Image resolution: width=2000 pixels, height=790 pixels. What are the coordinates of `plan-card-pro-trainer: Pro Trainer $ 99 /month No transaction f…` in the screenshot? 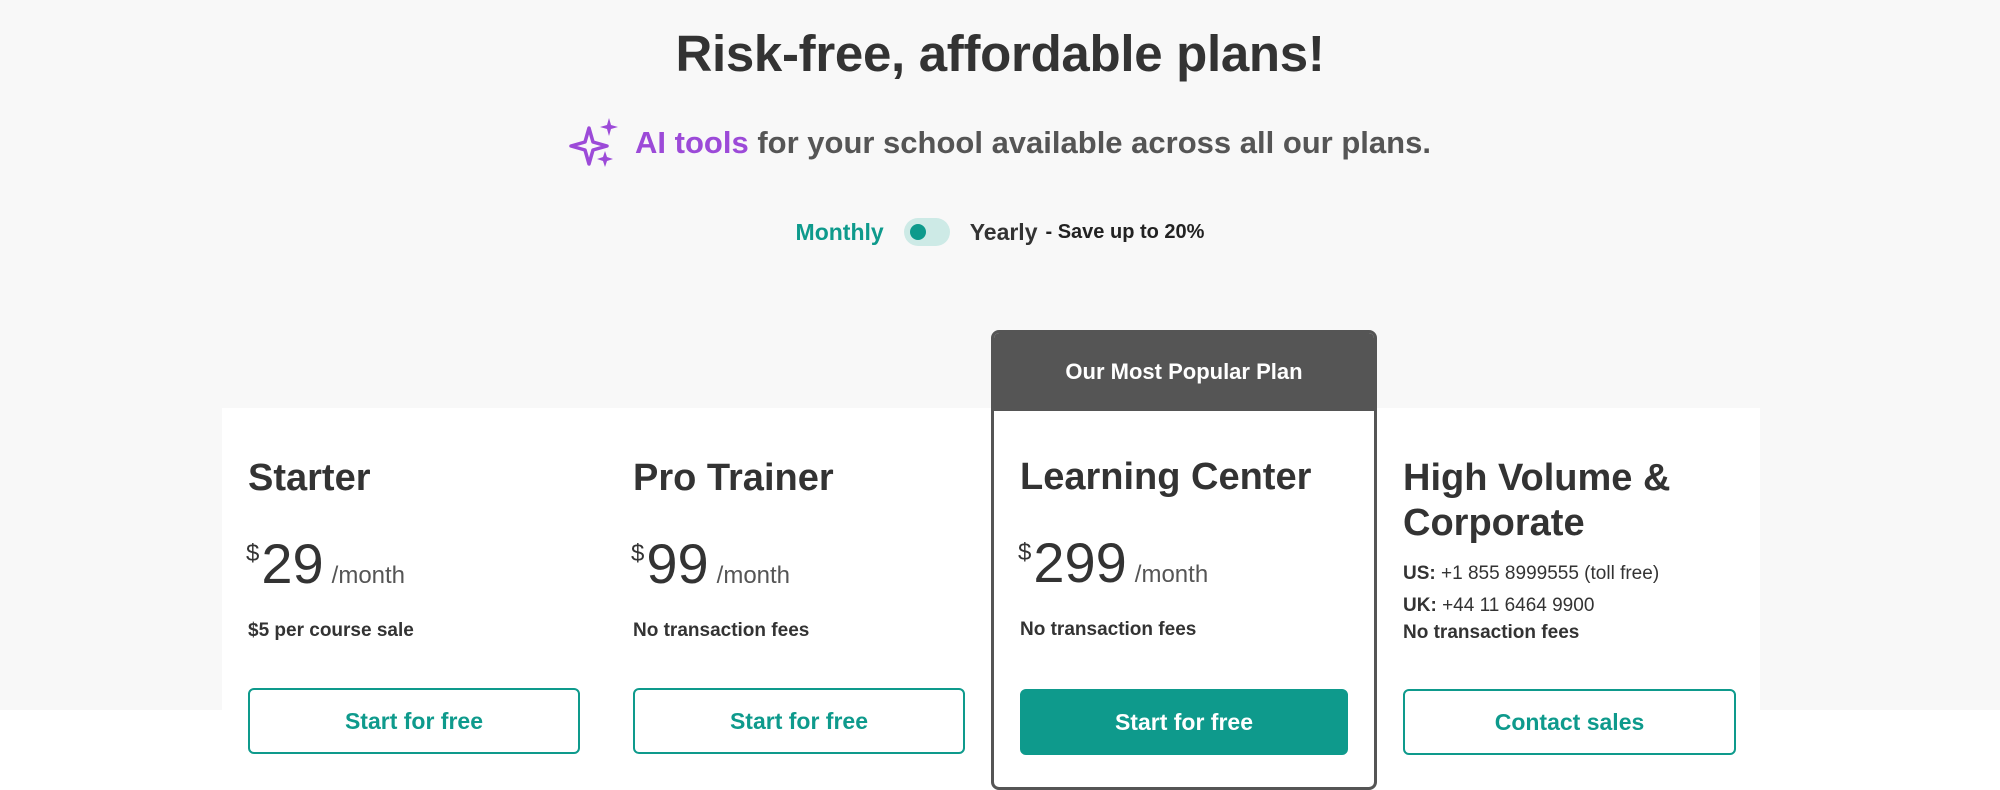 It's located at (799, 595).